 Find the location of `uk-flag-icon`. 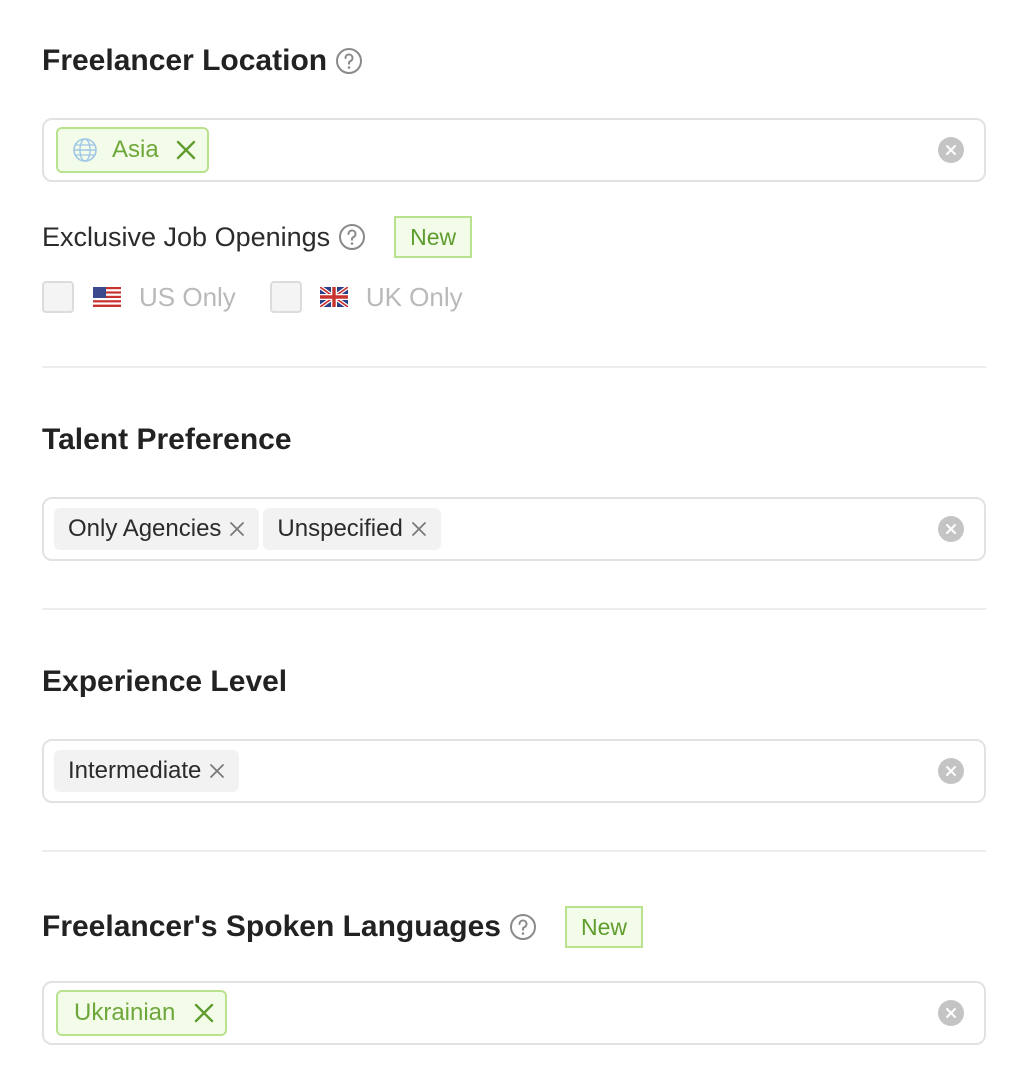

uk-flag-icon is located at coordinates (333, 297).